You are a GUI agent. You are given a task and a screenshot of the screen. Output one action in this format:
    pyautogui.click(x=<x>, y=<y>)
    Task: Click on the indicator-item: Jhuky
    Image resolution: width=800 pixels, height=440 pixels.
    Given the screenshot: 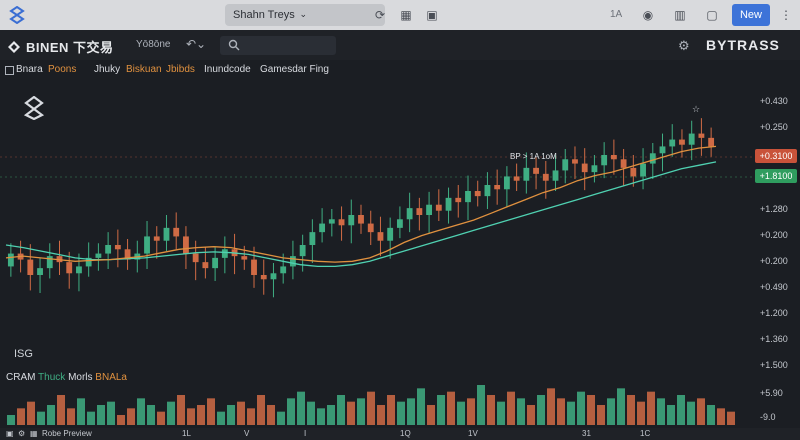 What is the action you would take?
    pyautogui.click(x=107, y=69)
    